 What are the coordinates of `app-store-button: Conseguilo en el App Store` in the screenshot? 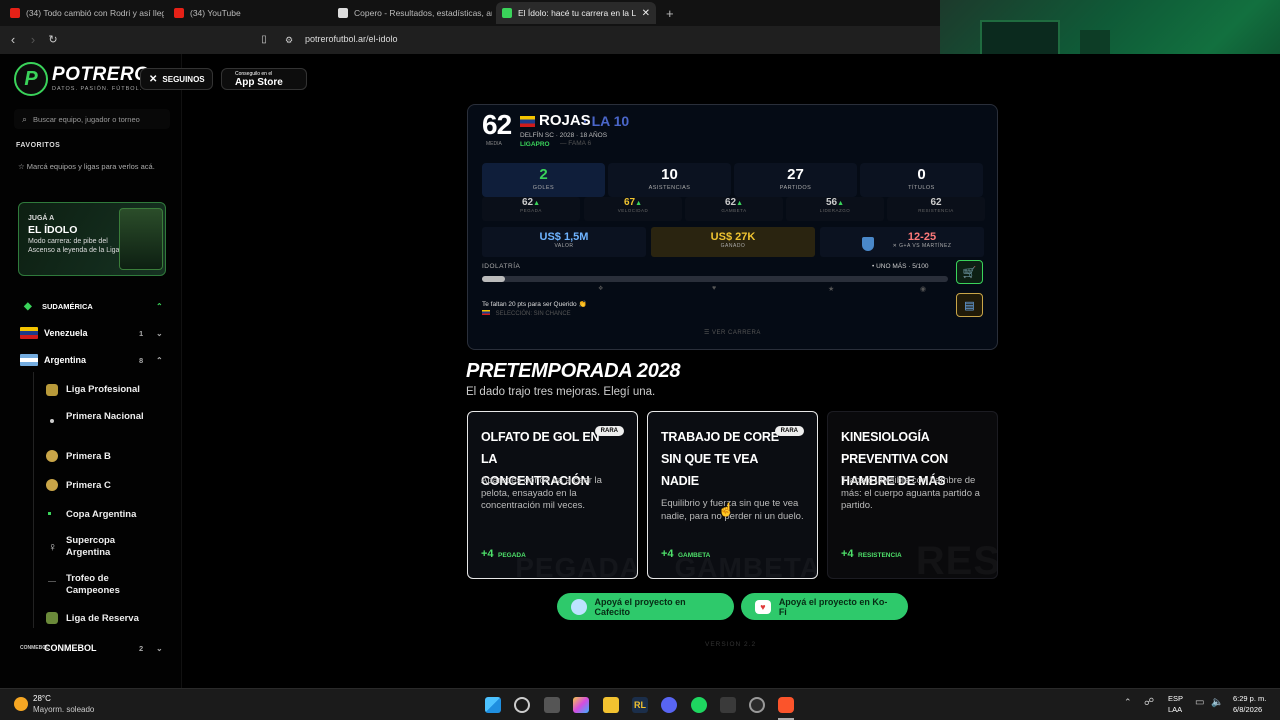 It's located at (264, 79).